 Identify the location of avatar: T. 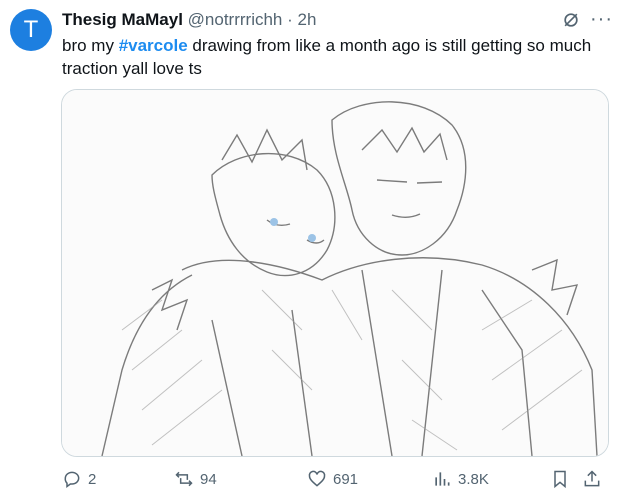
(31, 30).